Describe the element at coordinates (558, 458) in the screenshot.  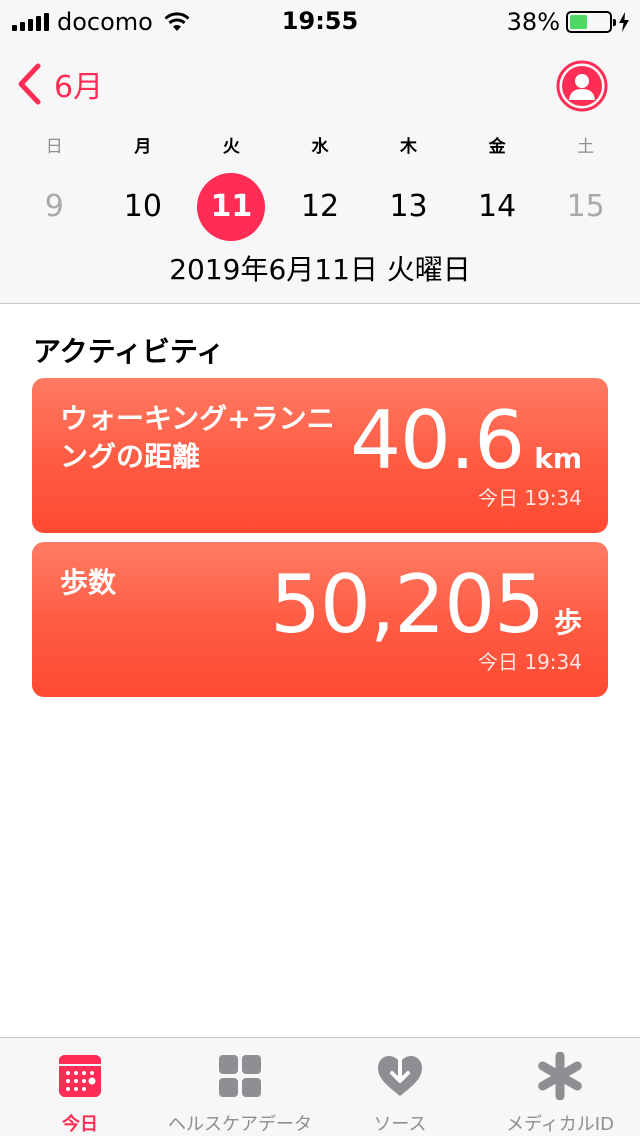
I see `card-unit: km` at that location.